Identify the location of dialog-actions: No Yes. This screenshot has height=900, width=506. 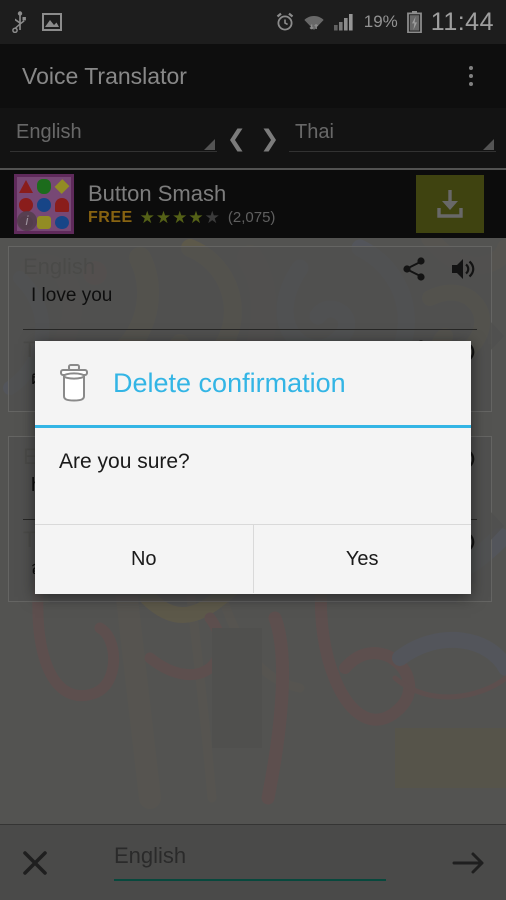
(253, 559).